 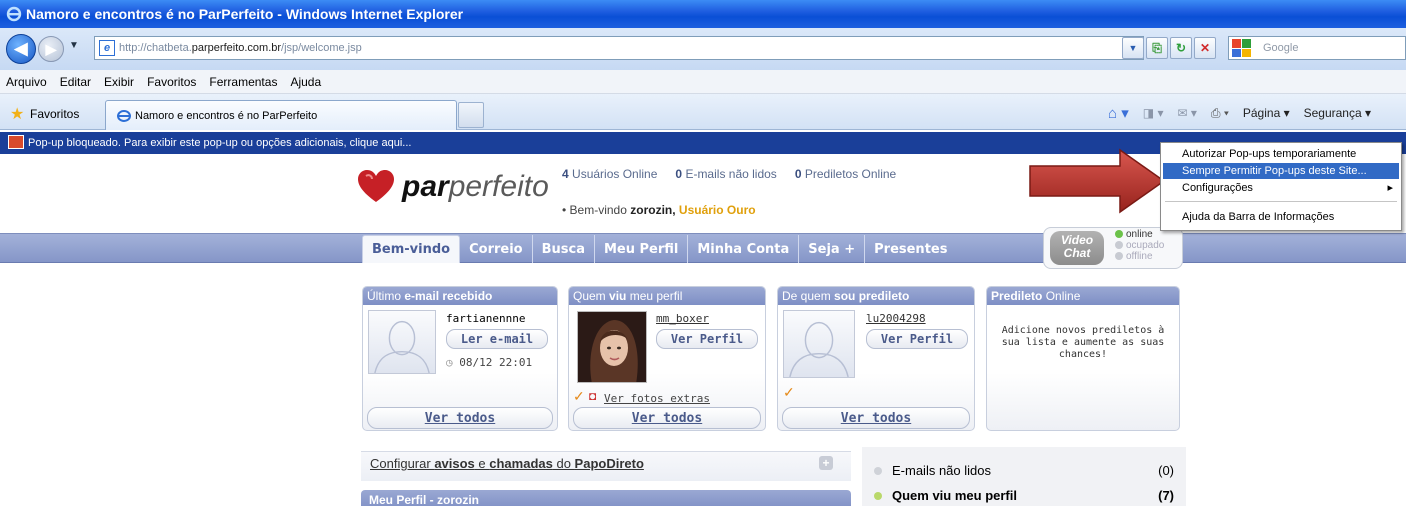 What do you see at coordinates (54, 114) in the screenshot?
I see `favorites-button: Favoritos` at bounding box center [54, 114].